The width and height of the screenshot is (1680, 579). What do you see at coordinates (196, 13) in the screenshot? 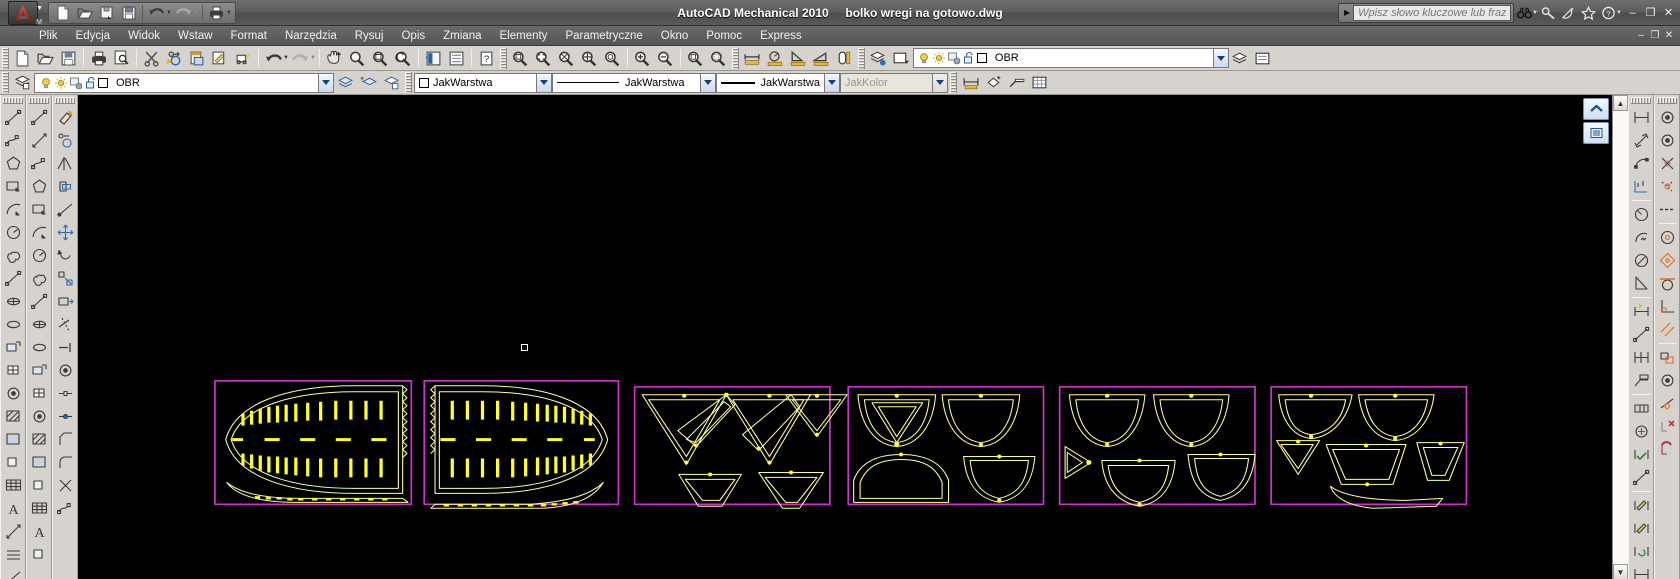
I see `redo-caret-icon: ▼` at bounding box center [196, 13].